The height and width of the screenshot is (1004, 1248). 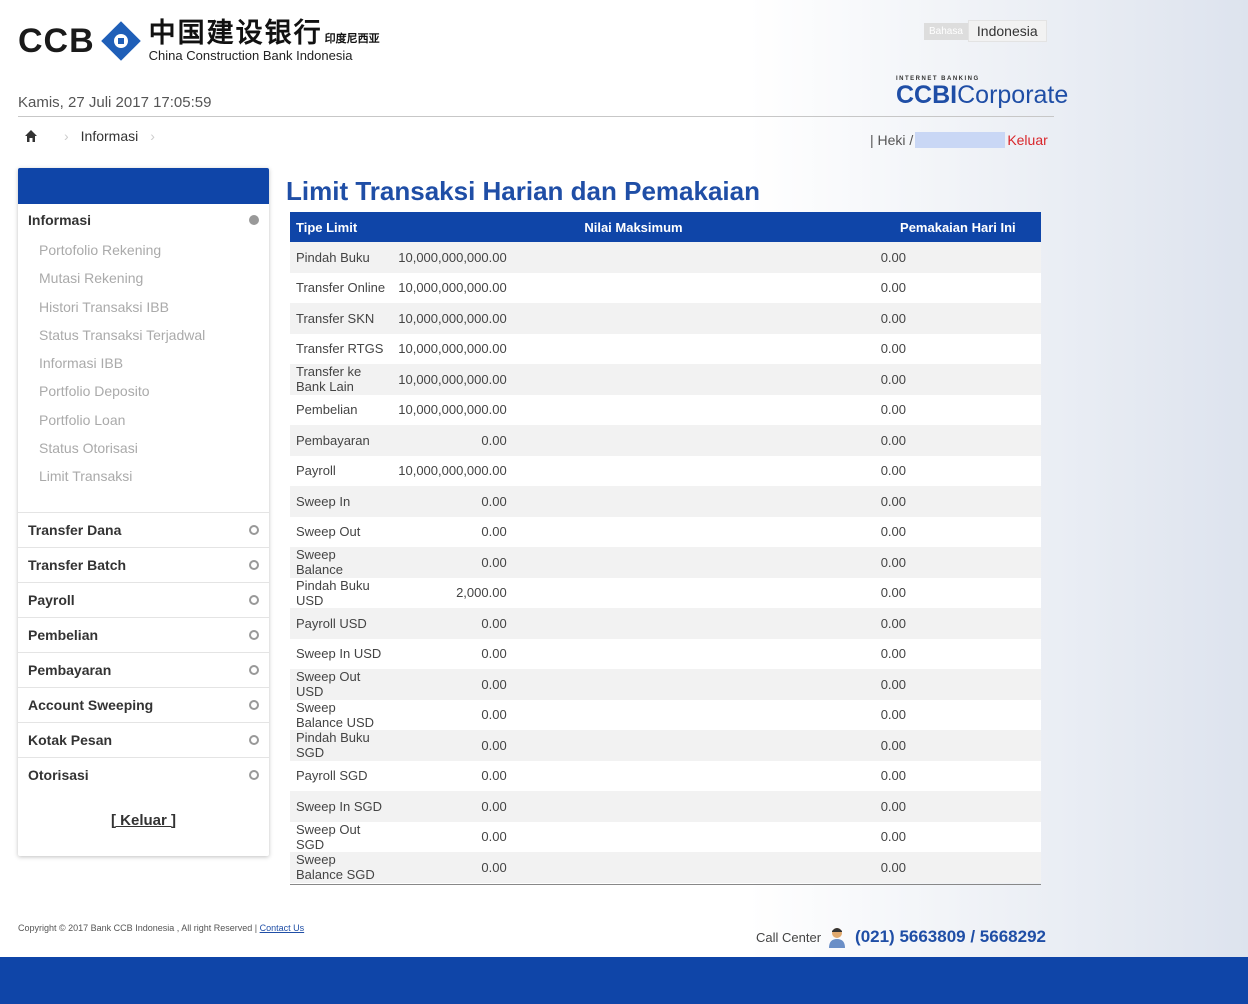 What do you see at coordinates (901, 937) in the screenshot?
I see `call-center: Call Center (021) 5663809 / 5668292` at bounding box center [901, 937].